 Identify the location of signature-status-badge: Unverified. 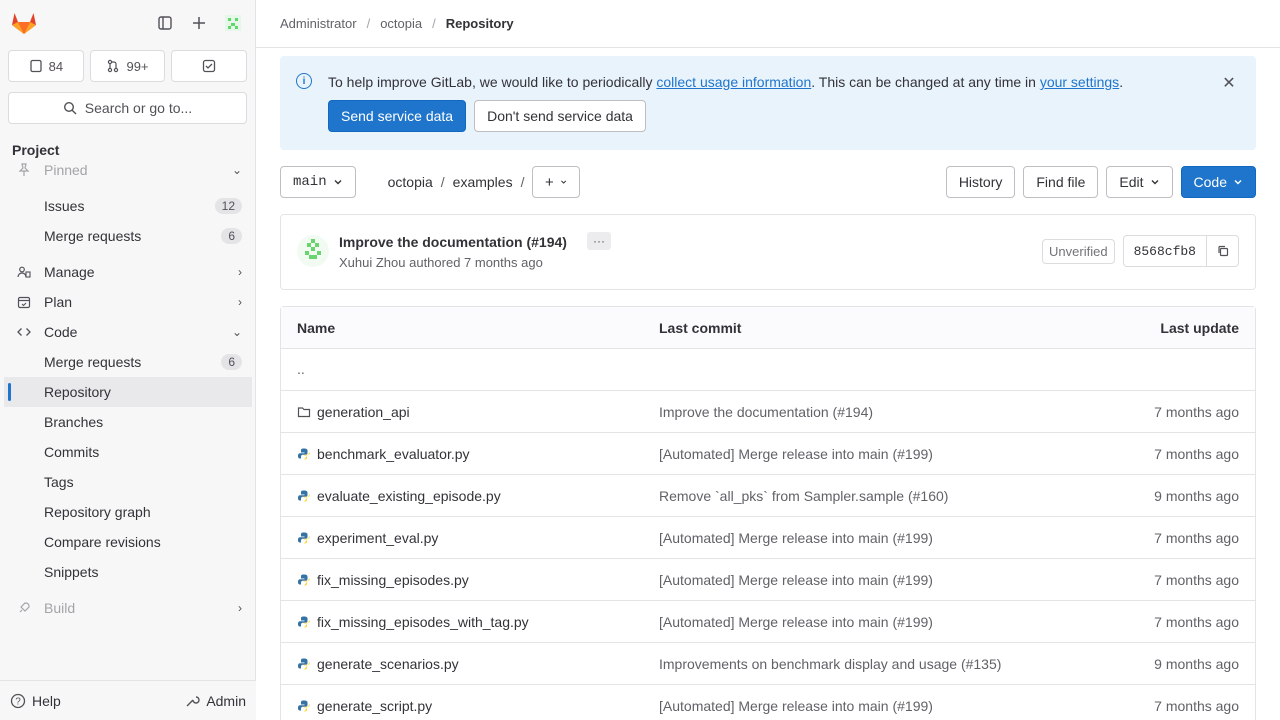
(1078, 251).